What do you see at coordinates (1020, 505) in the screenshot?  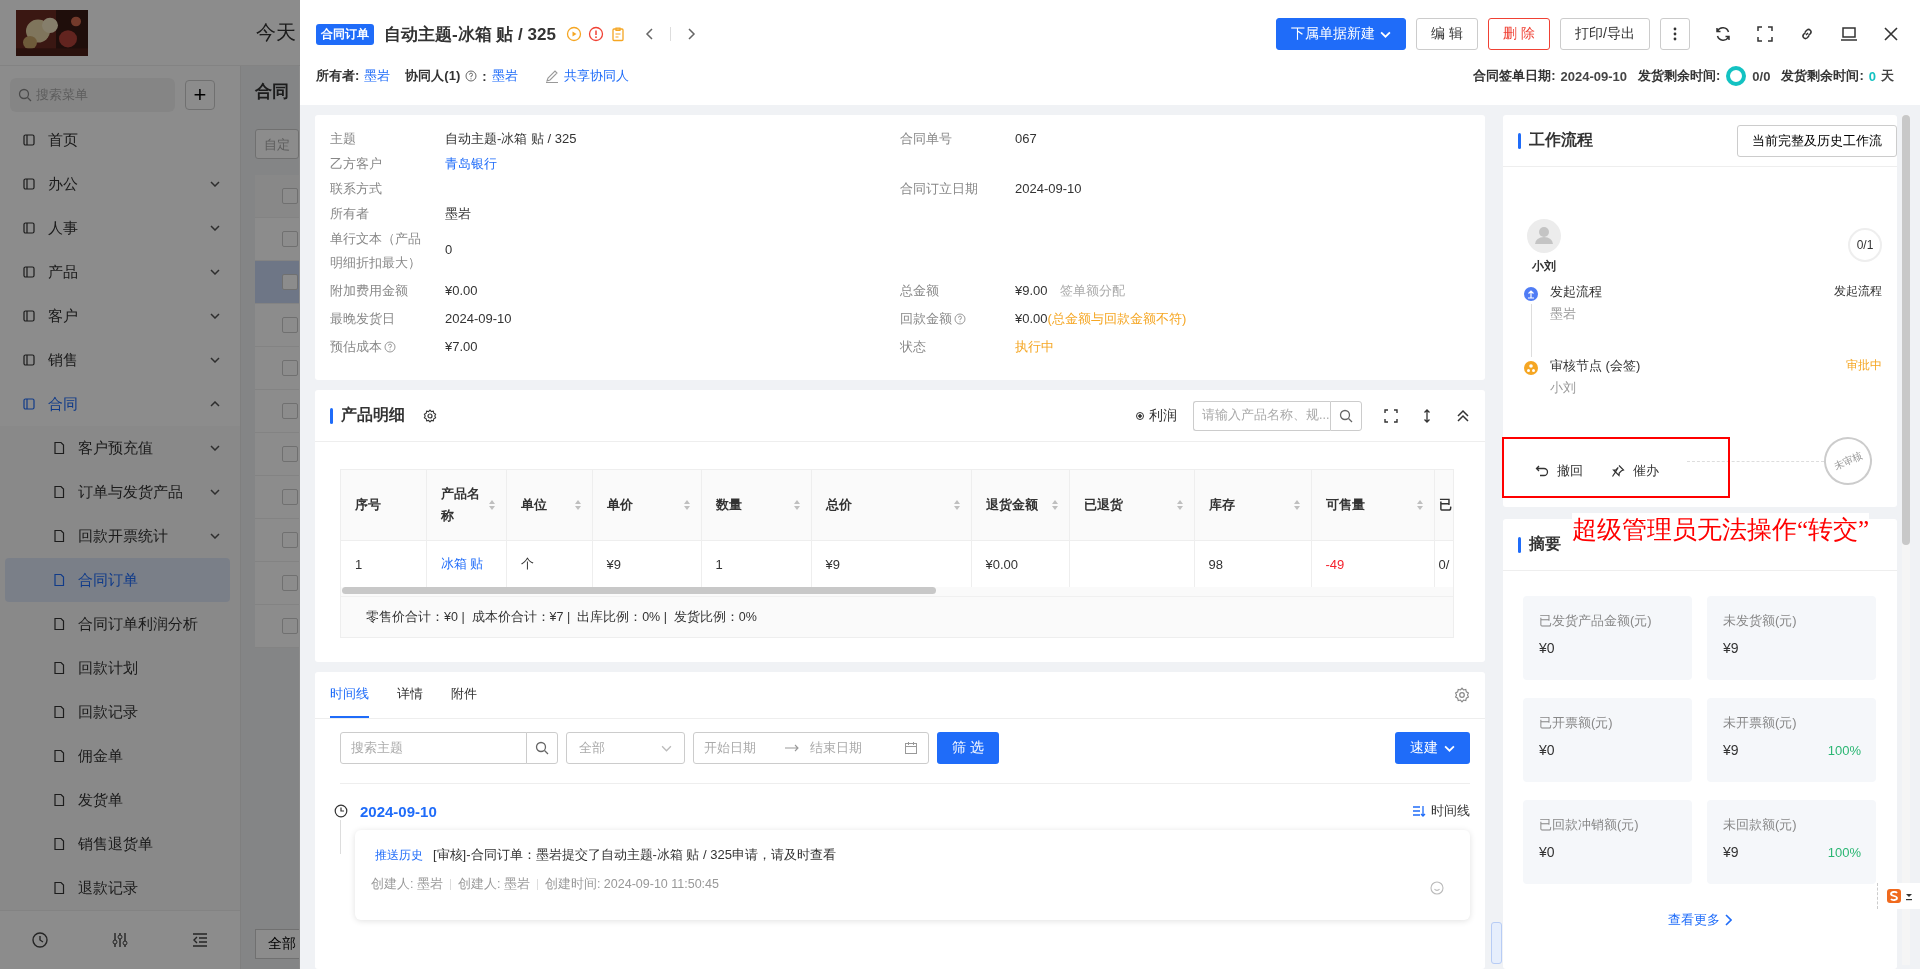 I see `column-header: 退货金额` at bounding box center [1020, 505].